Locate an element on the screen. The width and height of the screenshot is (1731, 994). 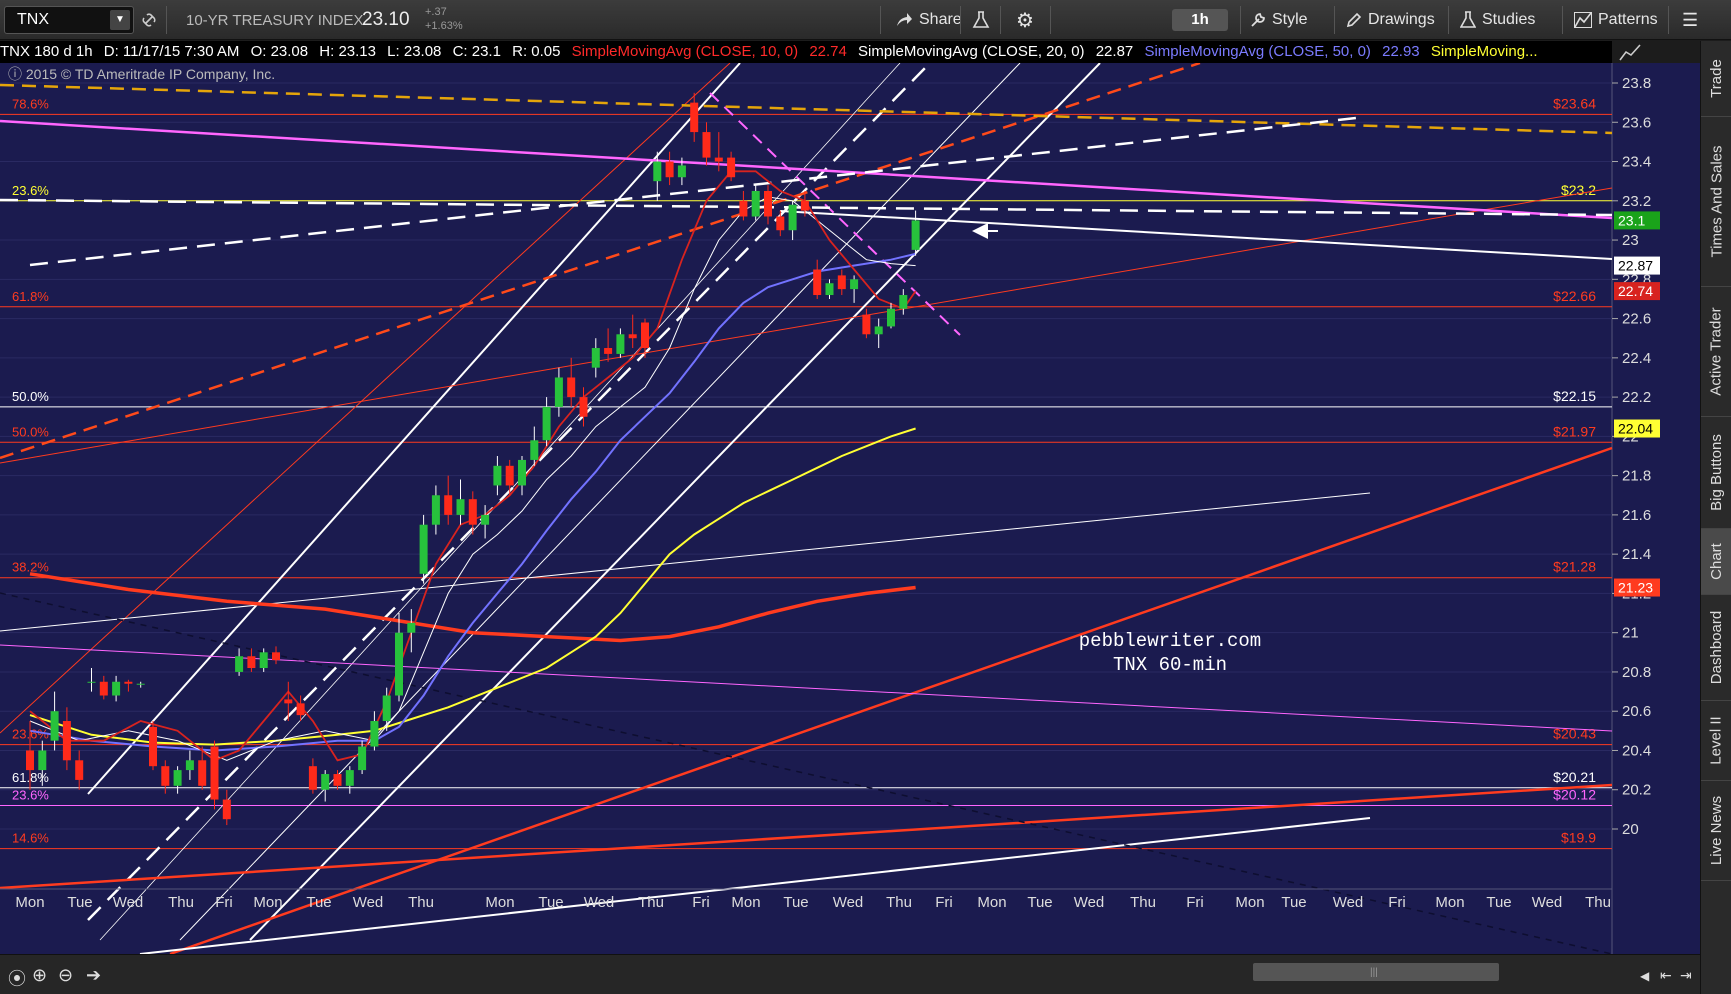
collapse-icon: ⇤ is located at coordinates (1666, 975).